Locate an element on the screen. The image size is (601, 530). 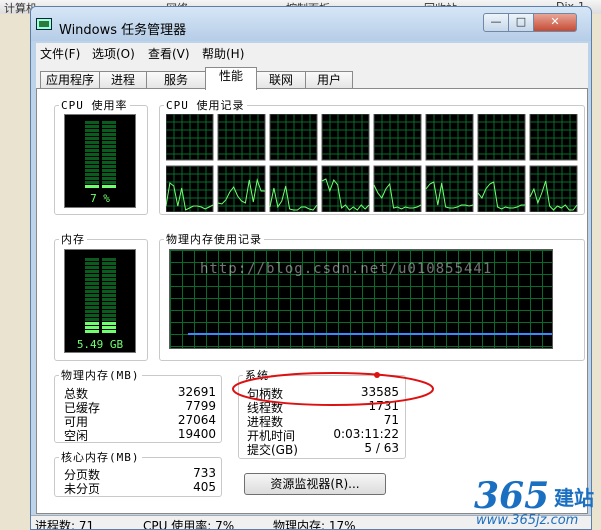
memory-meter: 5.49 GB is located at coordinates (100, 301).